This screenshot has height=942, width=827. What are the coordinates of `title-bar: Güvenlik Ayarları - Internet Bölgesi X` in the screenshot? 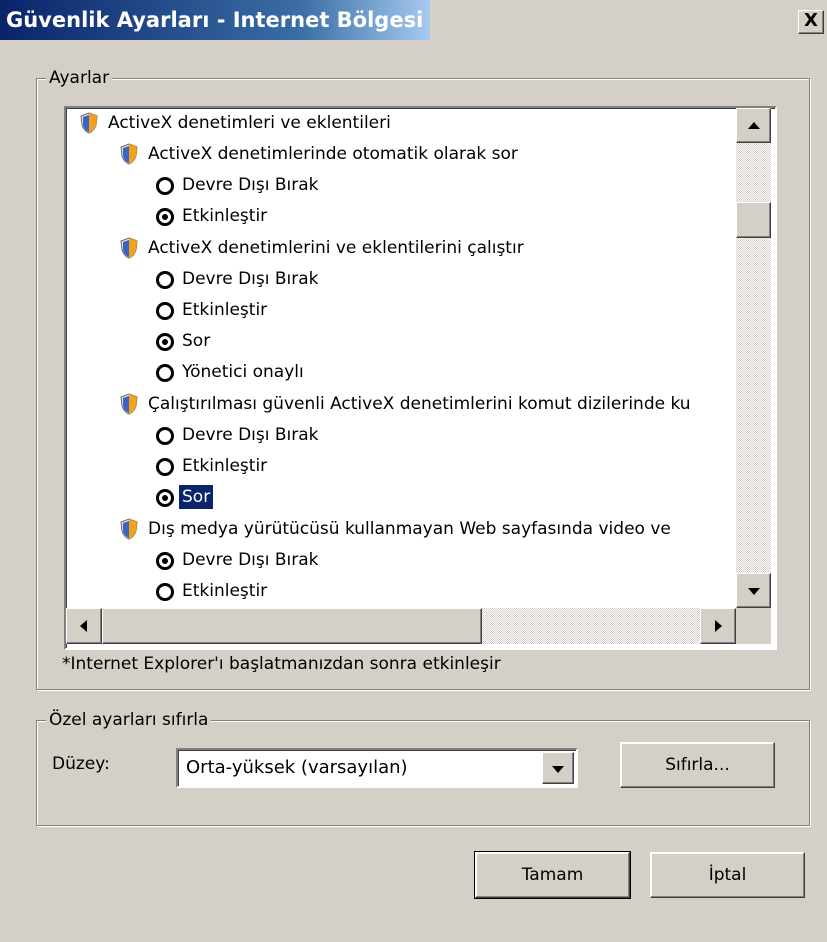 It's located at (413, 20).